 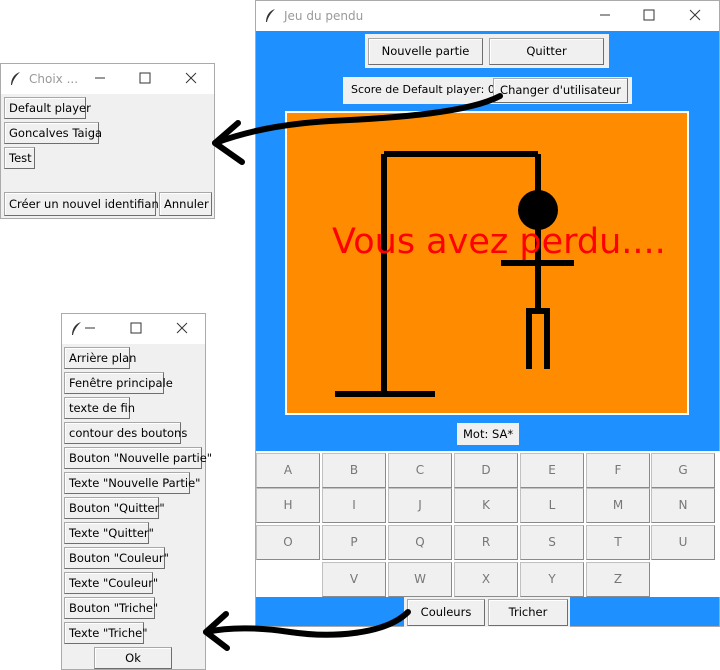 I want to click on letter-key-z: Z, so click(x=618, y=579).